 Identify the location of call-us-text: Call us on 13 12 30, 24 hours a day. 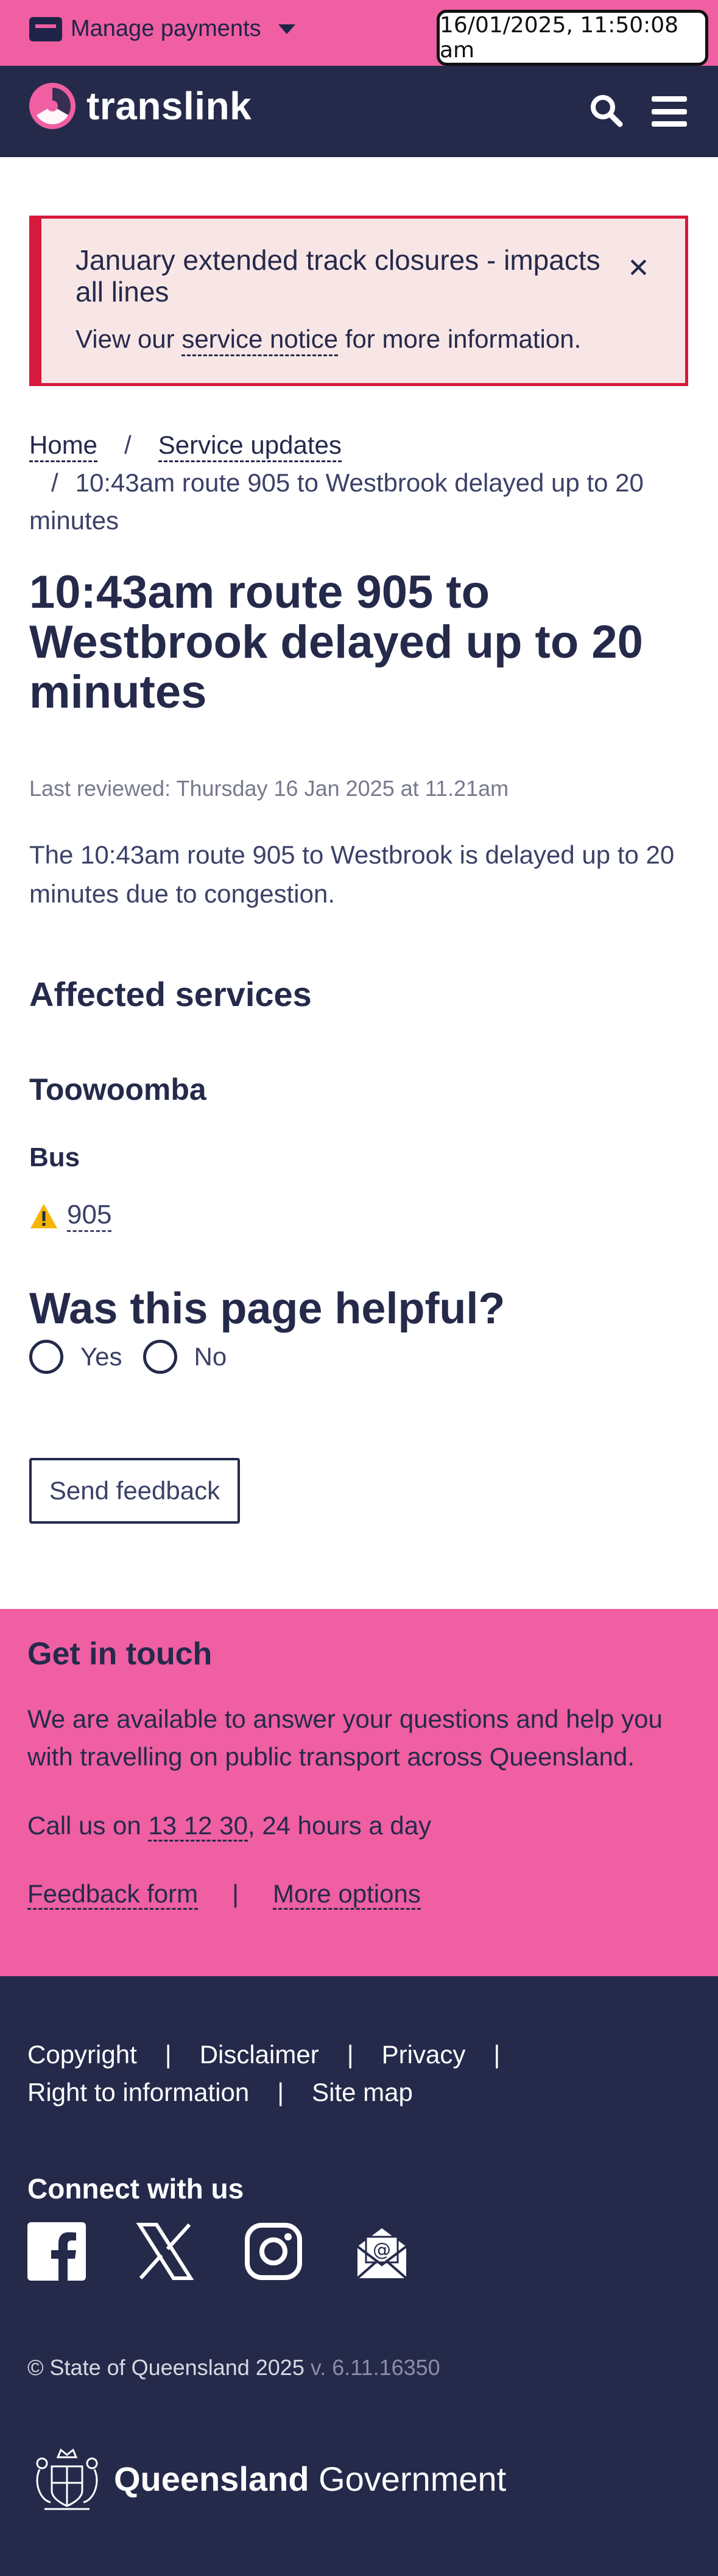
(229, 1826).